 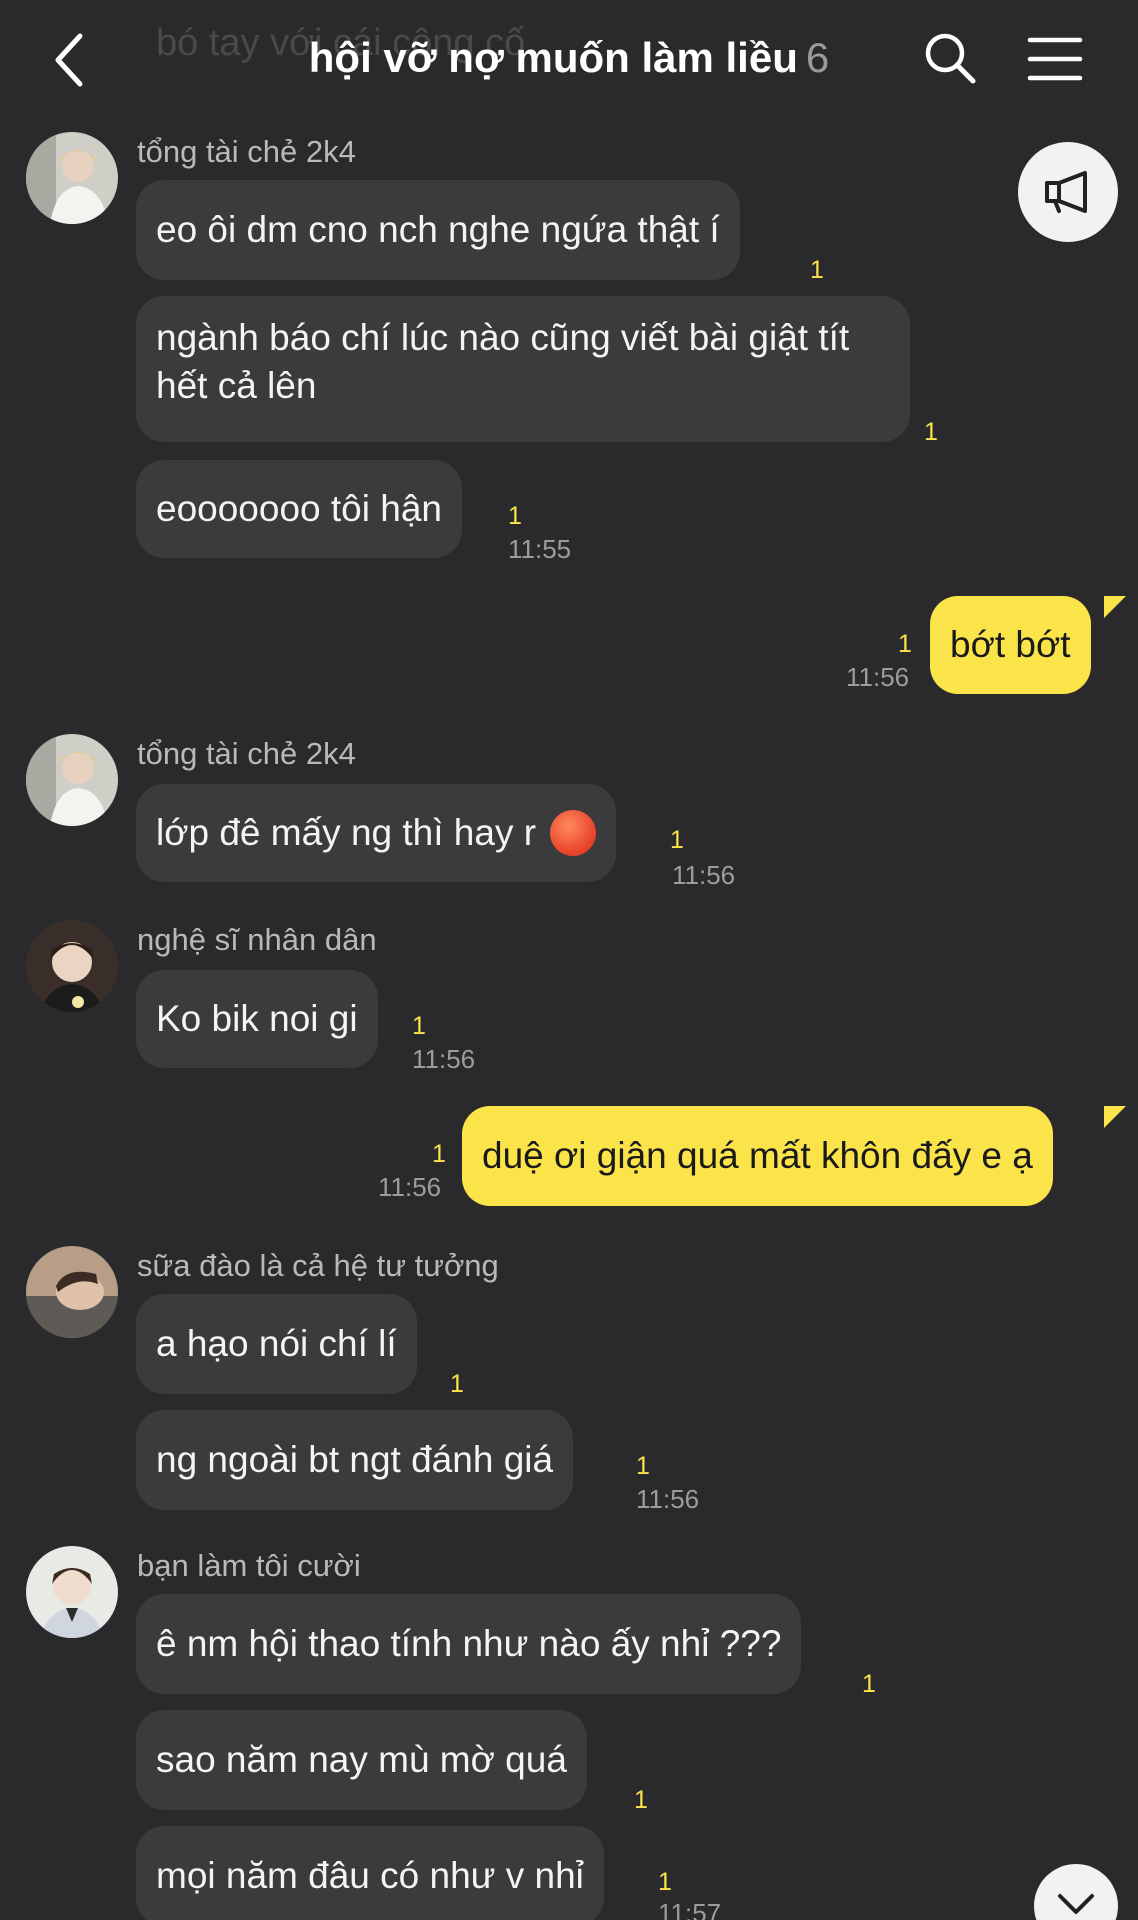 I want to click on message-text: ê nm hội thao tính như nào ấy nhỉ ???, so click(x=469, y=1643).